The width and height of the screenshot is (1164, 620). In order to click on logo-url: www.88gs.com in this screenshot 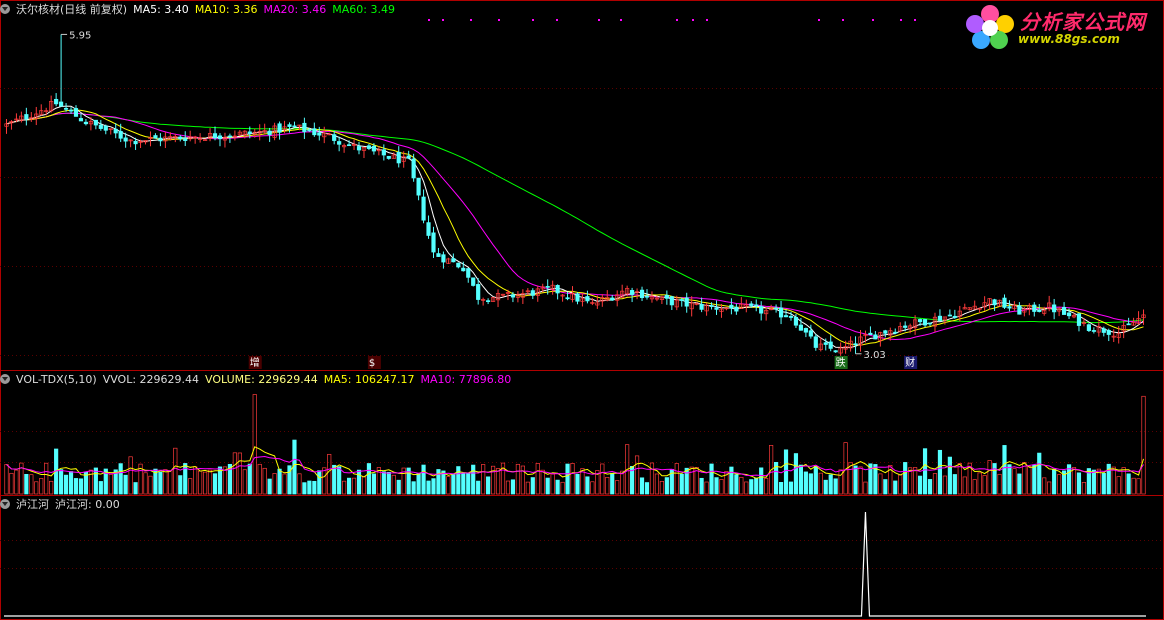, I will do `click(1069, 39)`.